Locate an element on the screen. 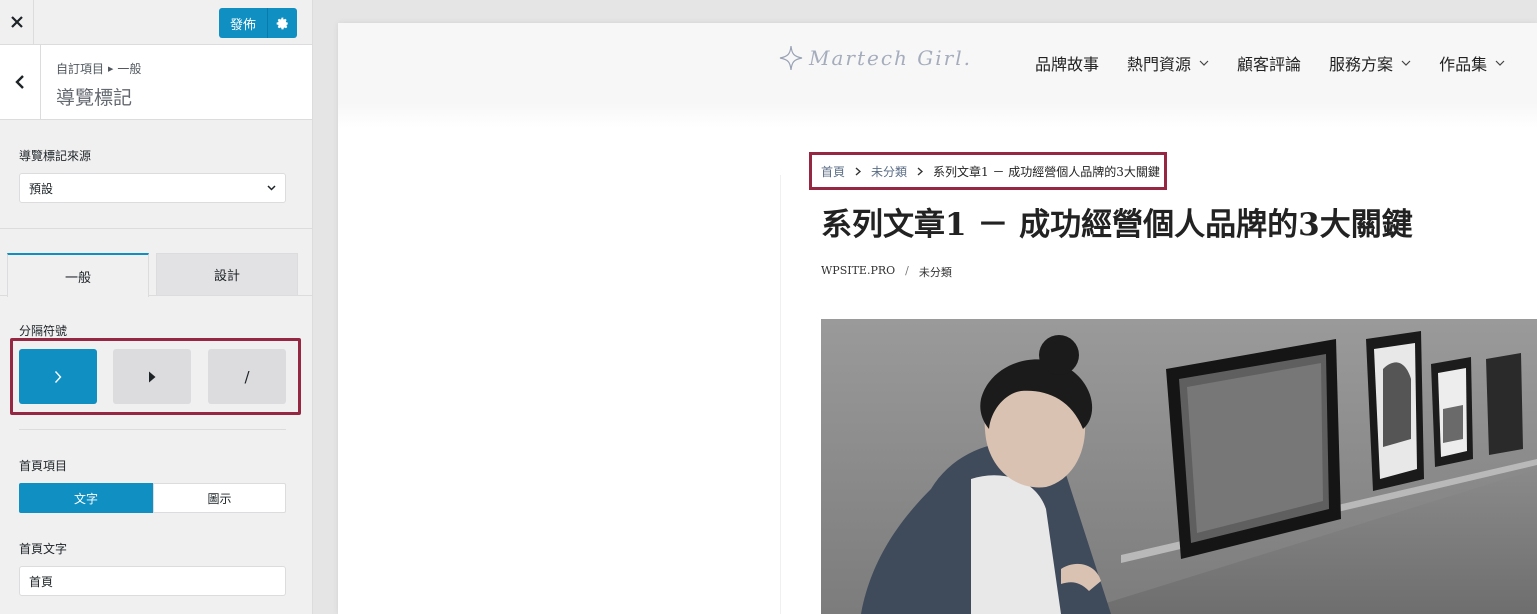 This screenshot has height=614, width=1537. gear-icon is located at coordinates (282, 23).